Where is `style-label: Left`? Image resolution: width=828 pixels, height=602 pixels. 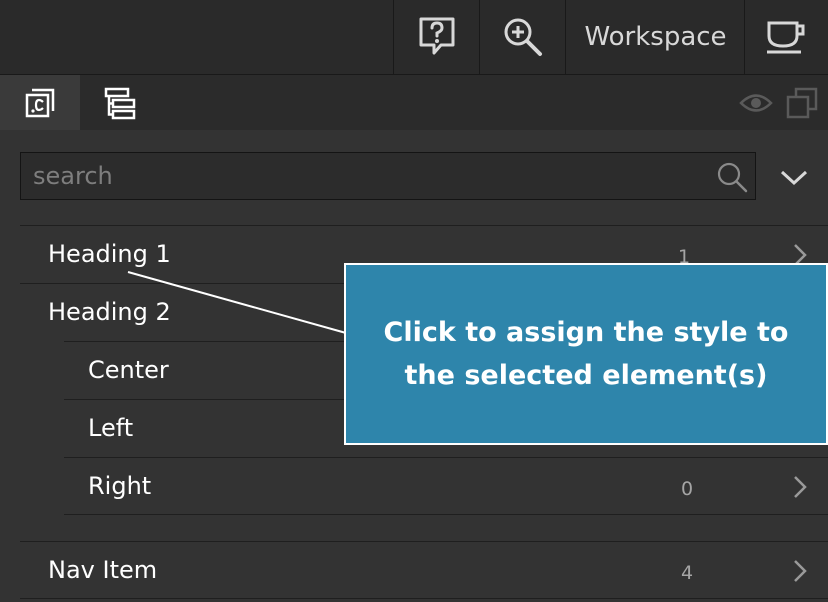 style-label: Left is located at coordinates (111, 428).